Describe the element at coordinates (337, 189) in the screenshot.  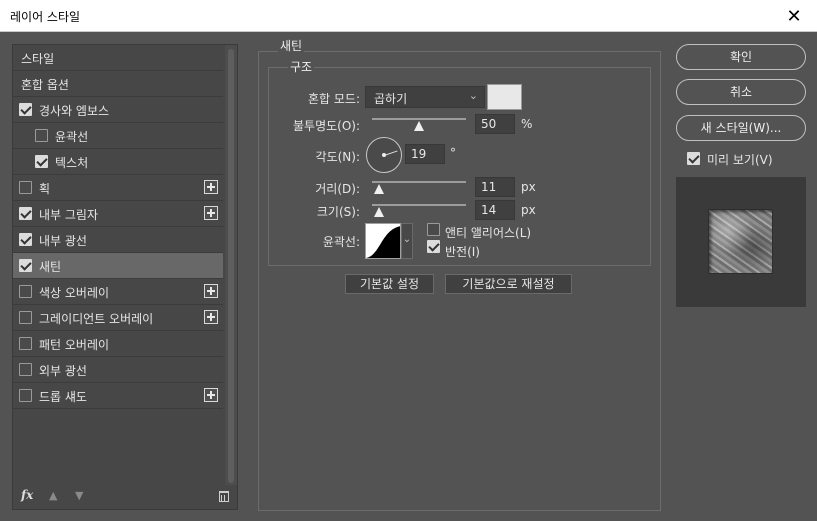
I see `distance-label: 거리(D):` at that location.